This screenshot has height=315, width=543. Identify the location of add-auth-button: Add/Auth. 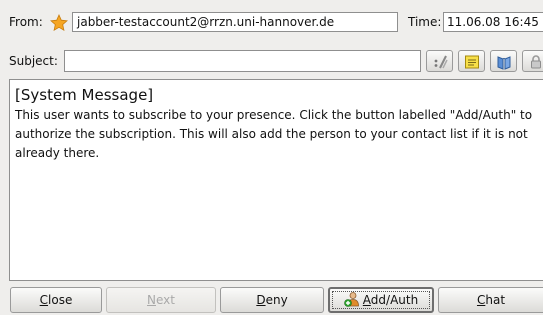
(381, 300).